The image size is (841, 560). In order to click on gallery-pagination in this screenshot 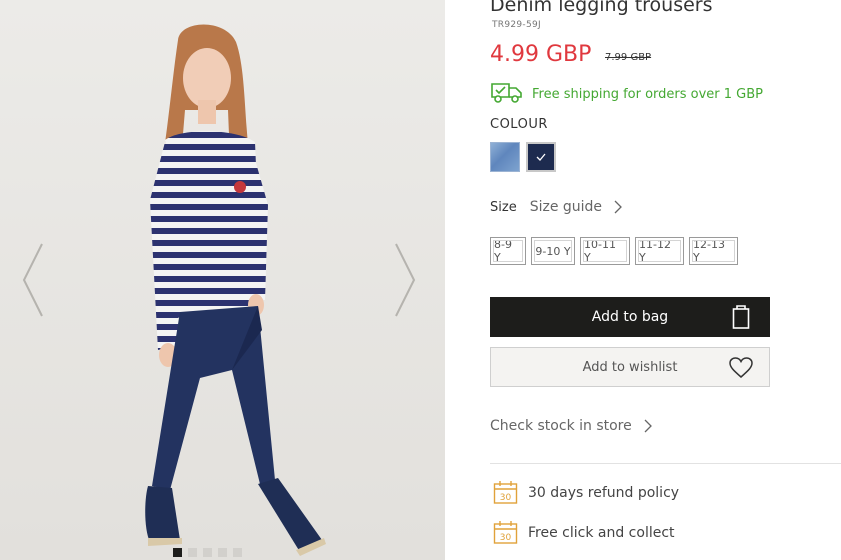, I will do `click(207, 552)`.